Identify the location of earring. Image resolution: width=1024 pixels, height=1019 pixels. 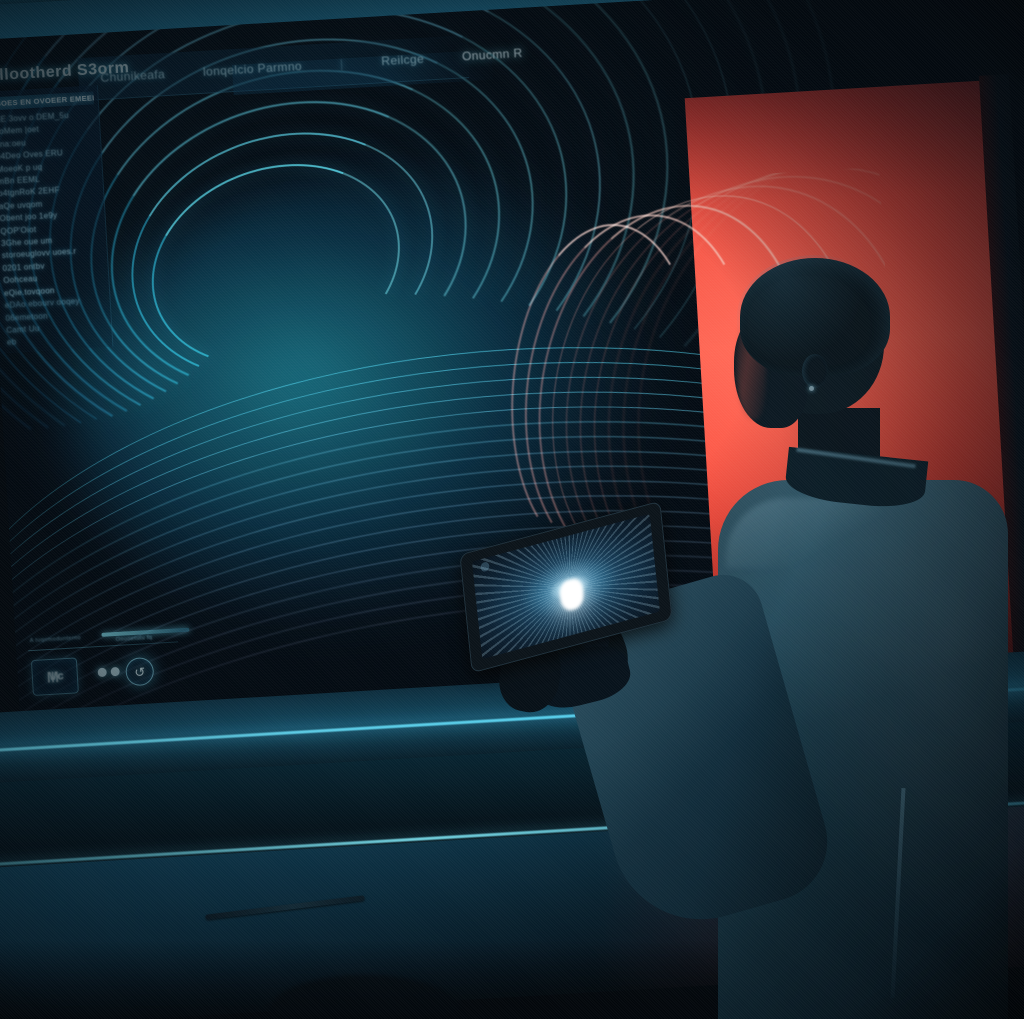
(811, 388).